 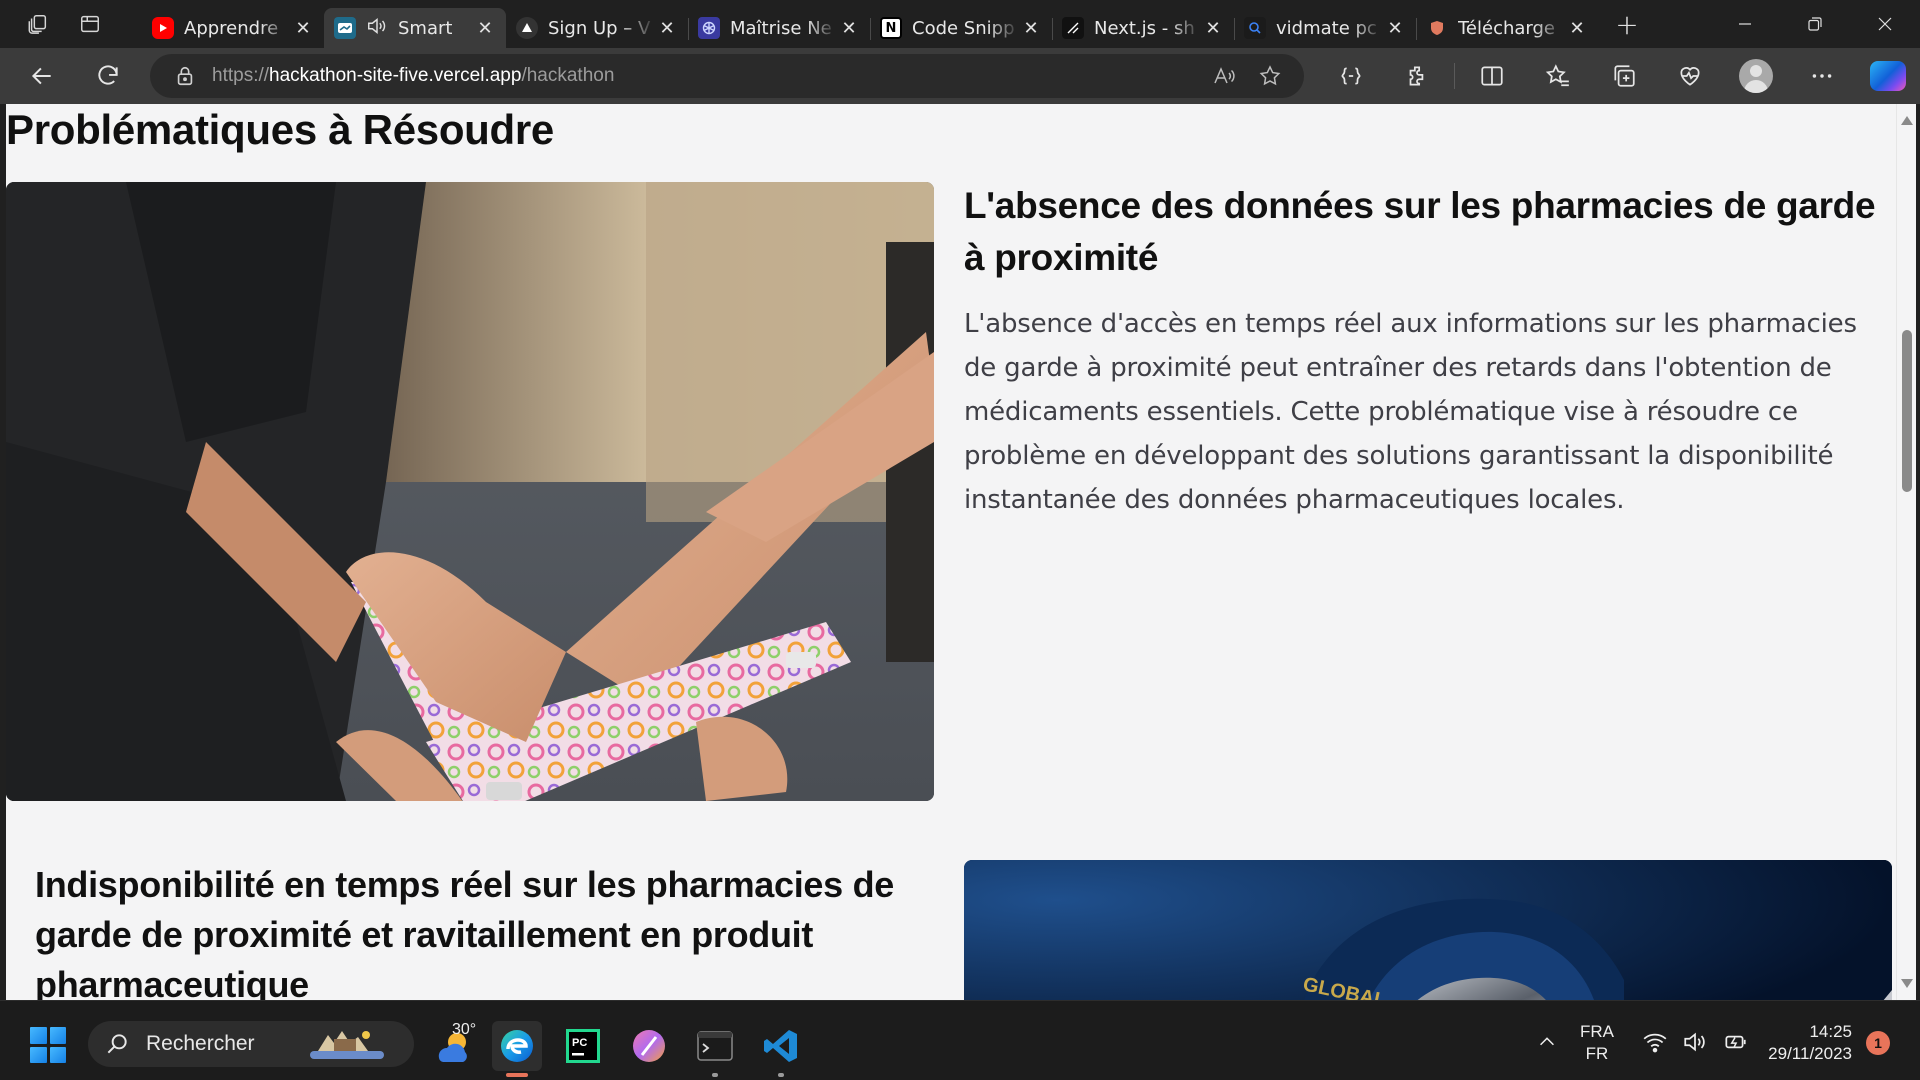 I want to click on battery-icon, so click(x=1735, y=1042).